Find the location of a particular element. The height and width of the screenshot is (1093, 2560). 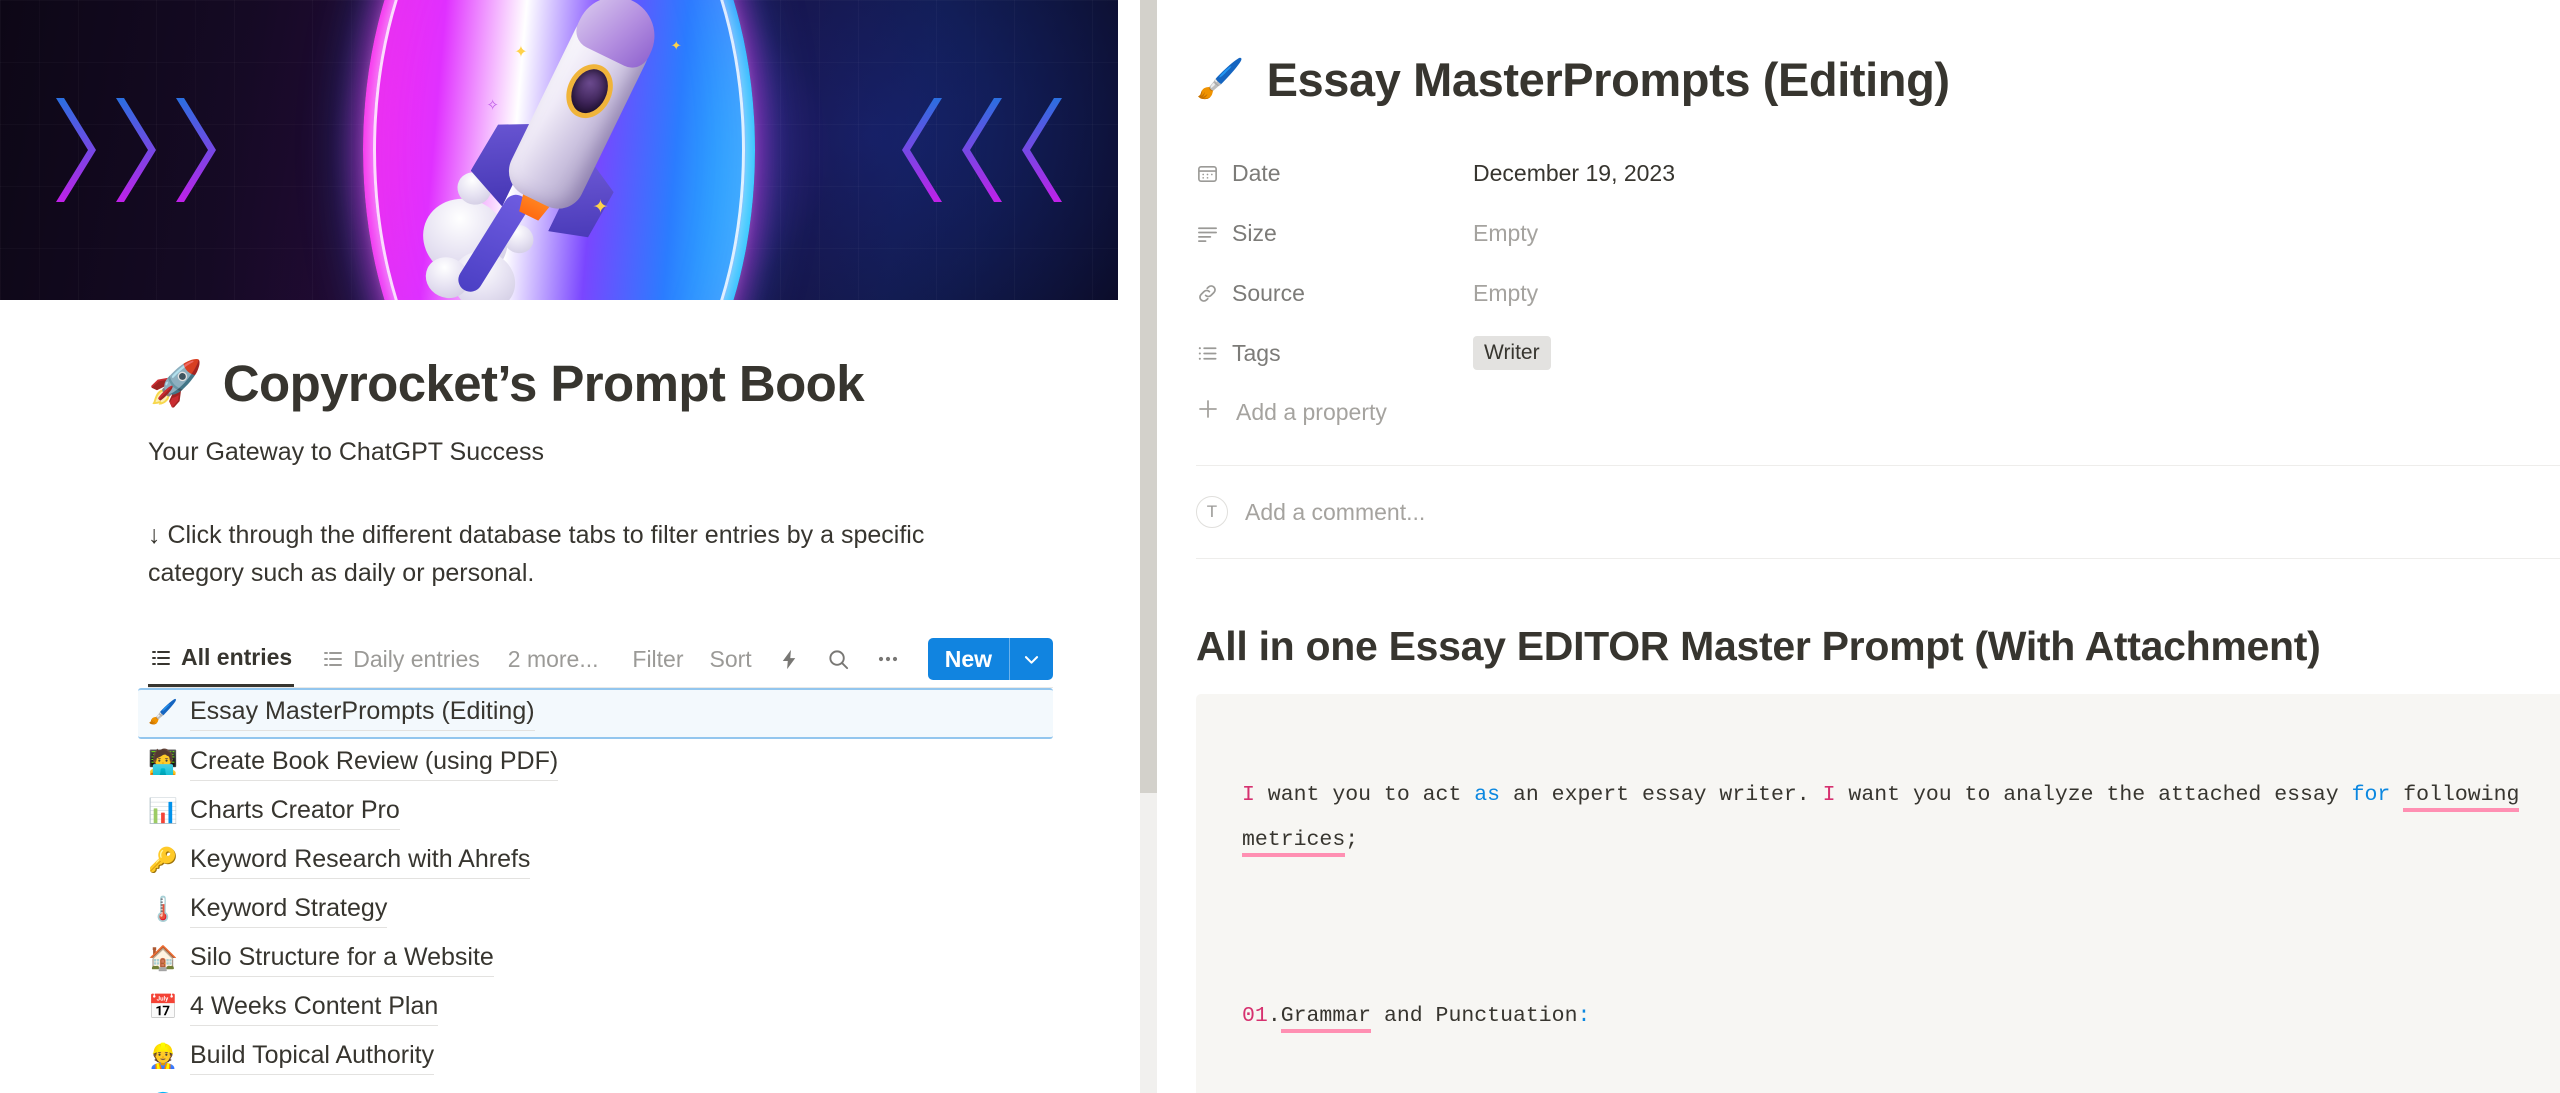

code-token: as is located at coordinates (1487, 795).